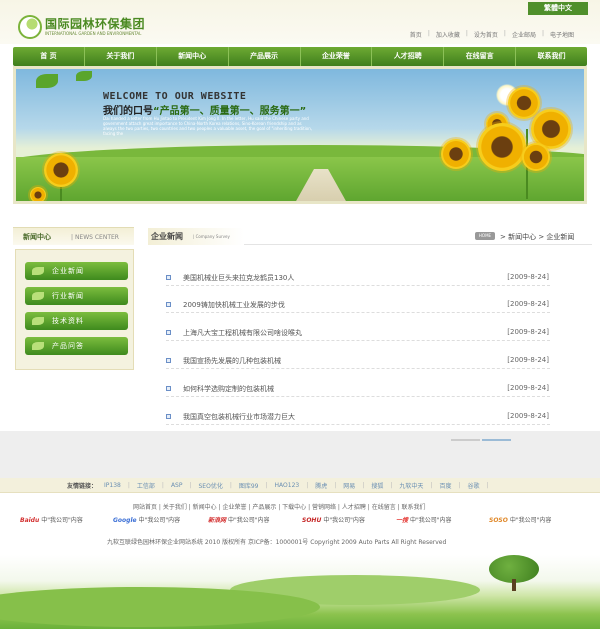 The height and width of the screenshot is (629, 600). What do you see at coordinates (408, 56) in the screenshot?
I see `nav-jobs: 人才招聘` at bounding box center [408, 56].